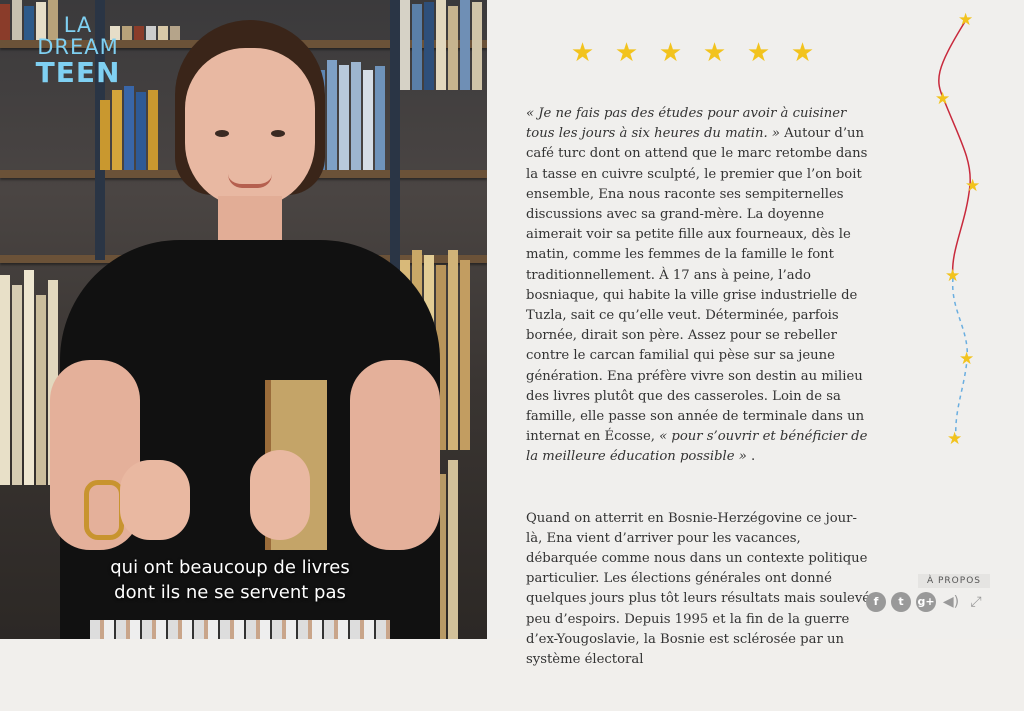  What do you see at coordinates (155, 500) in the screenshot?
I see `left-hand` at bounding box center [155, 500].